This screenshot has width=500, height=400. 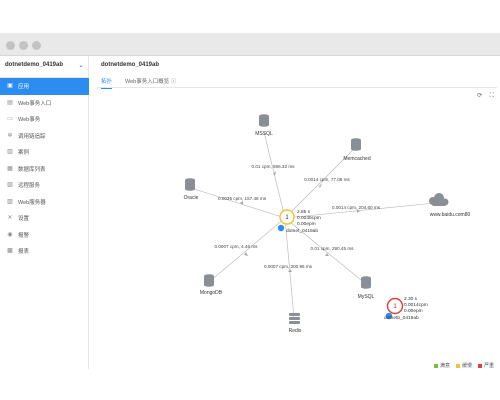 I want to click on node-mysql: MySQL, so click(x=366, y=288).